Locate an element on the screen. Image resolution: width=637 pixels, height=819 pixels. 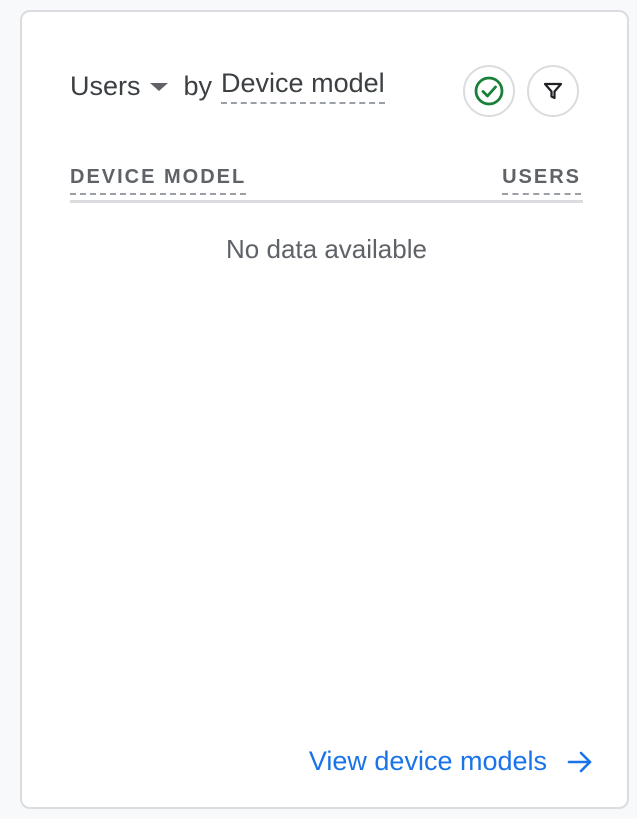
metric-selector: Users is located at coordinates (127, 86).